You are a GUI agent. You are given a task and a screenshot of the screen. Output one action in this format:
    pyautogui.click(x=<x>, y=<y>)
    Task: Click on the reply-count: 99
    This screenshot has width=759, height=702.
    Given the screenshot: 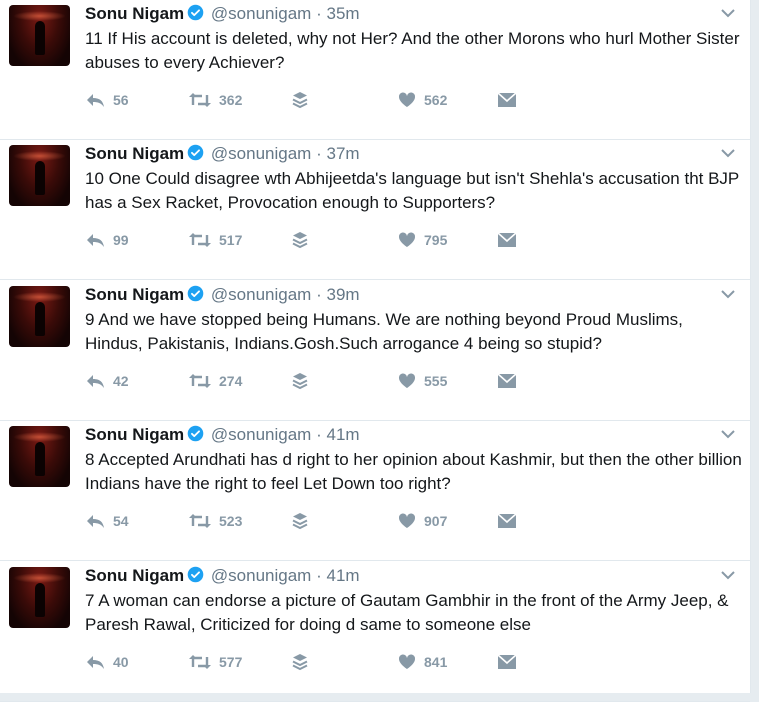 What is the action you would take?
    pyautogui.click(x=121, y=240)
    